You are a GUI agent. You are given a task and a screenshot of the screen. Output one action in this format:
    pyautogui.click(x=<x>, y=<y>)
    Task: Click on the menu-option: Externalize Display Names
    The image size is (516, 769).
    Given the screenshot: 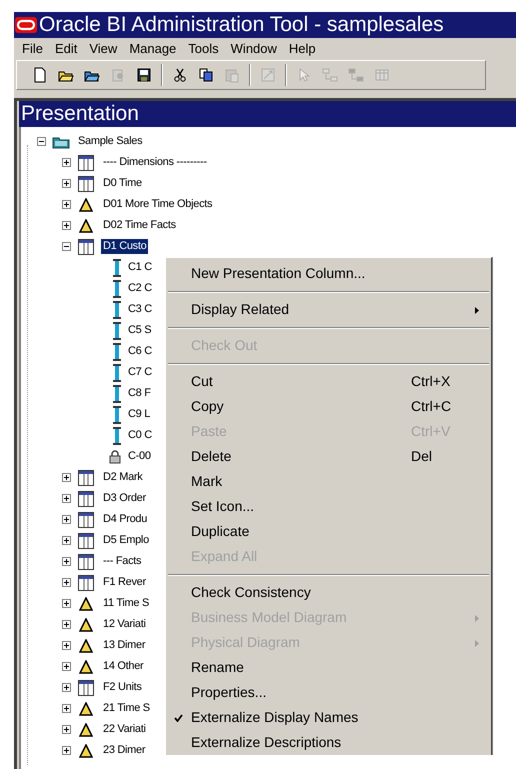 What is the action you would take?
    pyautogui.click(x=328, y=717)
    